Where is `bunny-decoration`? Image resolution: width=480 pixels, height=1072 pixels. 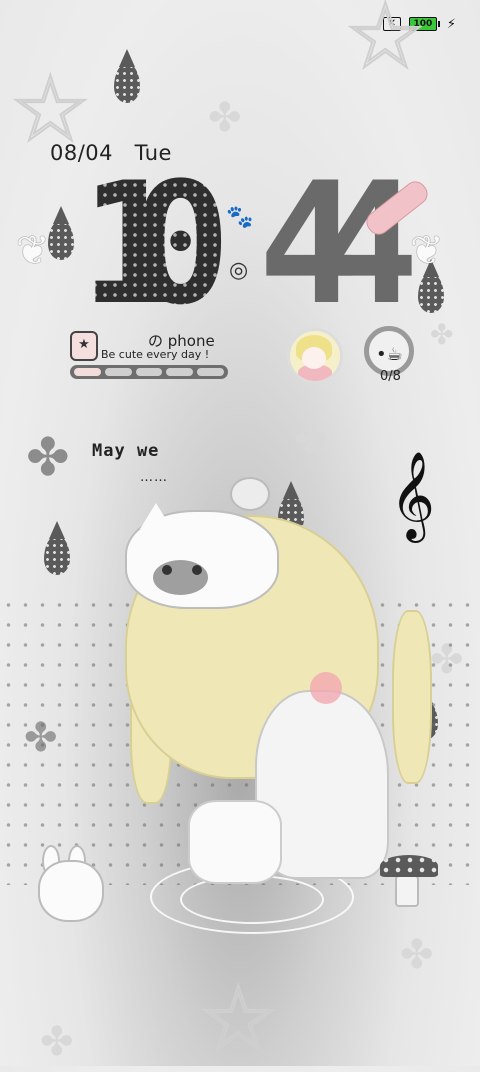 bunny-decoration is located at coordinates (71, 891).